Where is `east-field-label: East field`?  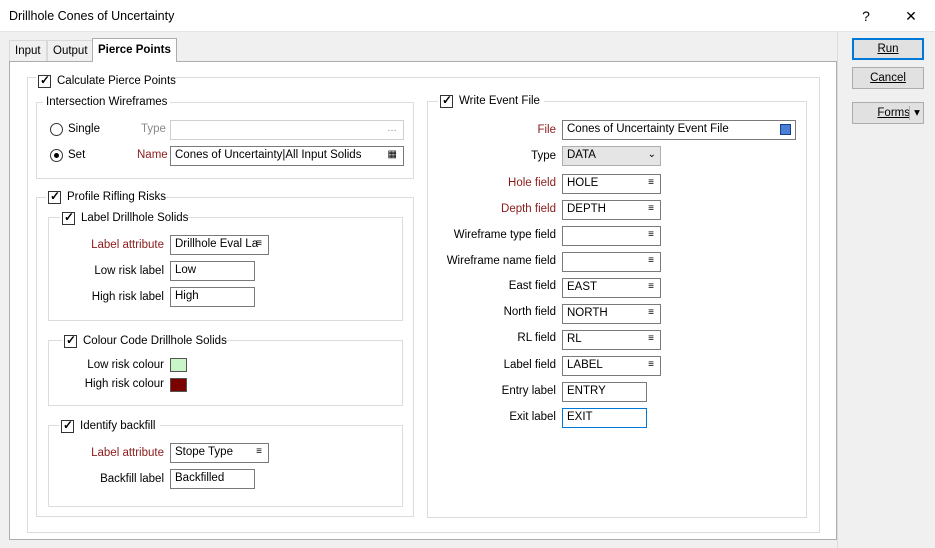 east-field-label: East field is located at coordinates (532, 286).